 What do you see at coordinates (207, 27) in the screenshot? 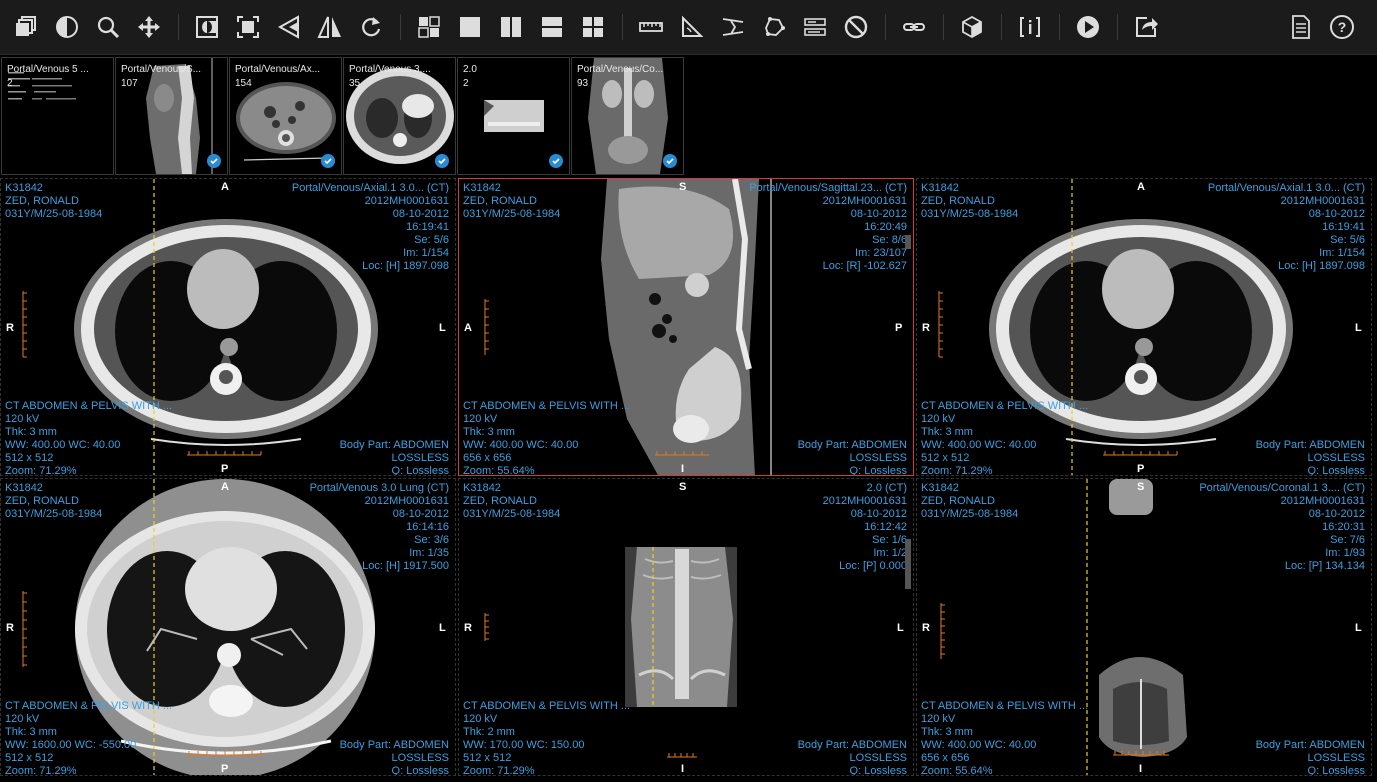
I see `invert-icon` at bounding box center [207, 27].